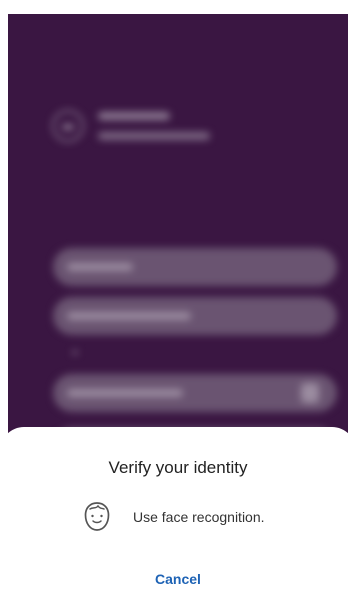  I want to click on blurred-passcode-field, so click(195, 316).